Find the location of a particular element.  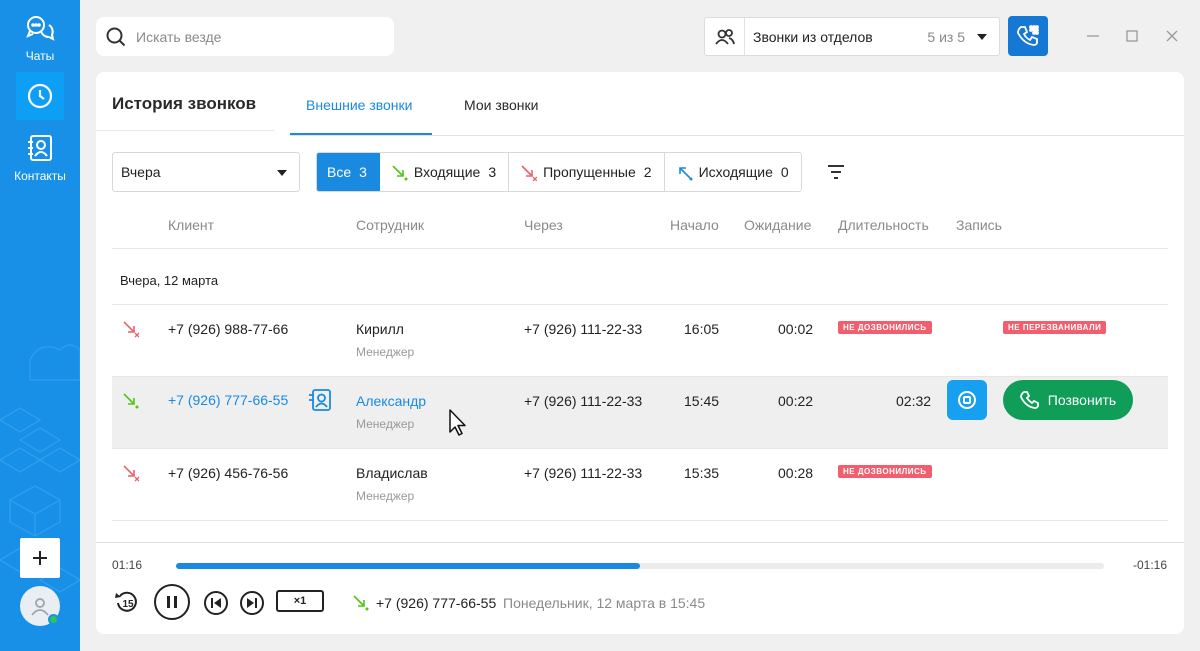

start-time: 15:45 is located at coordinates (702, 401).